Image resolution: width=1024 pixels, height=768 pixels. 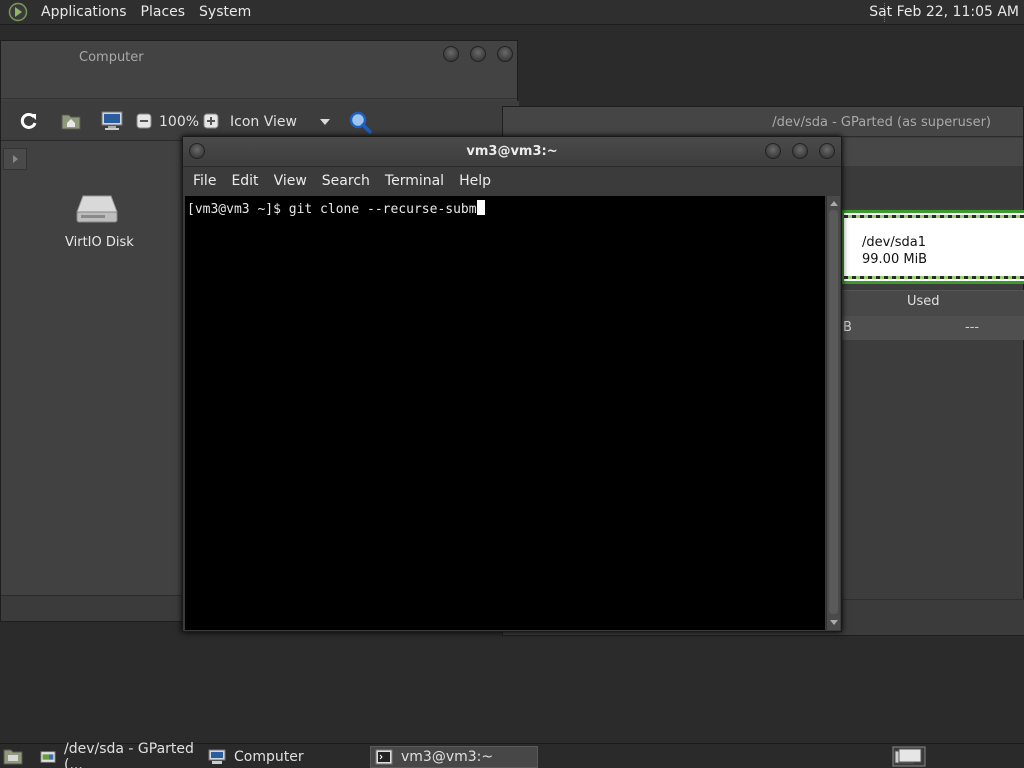 What do you see at coordinates (895, 259) in the screenshot?
I see `partition-size: 99.00 MiB` at bounding box center [895, 259].